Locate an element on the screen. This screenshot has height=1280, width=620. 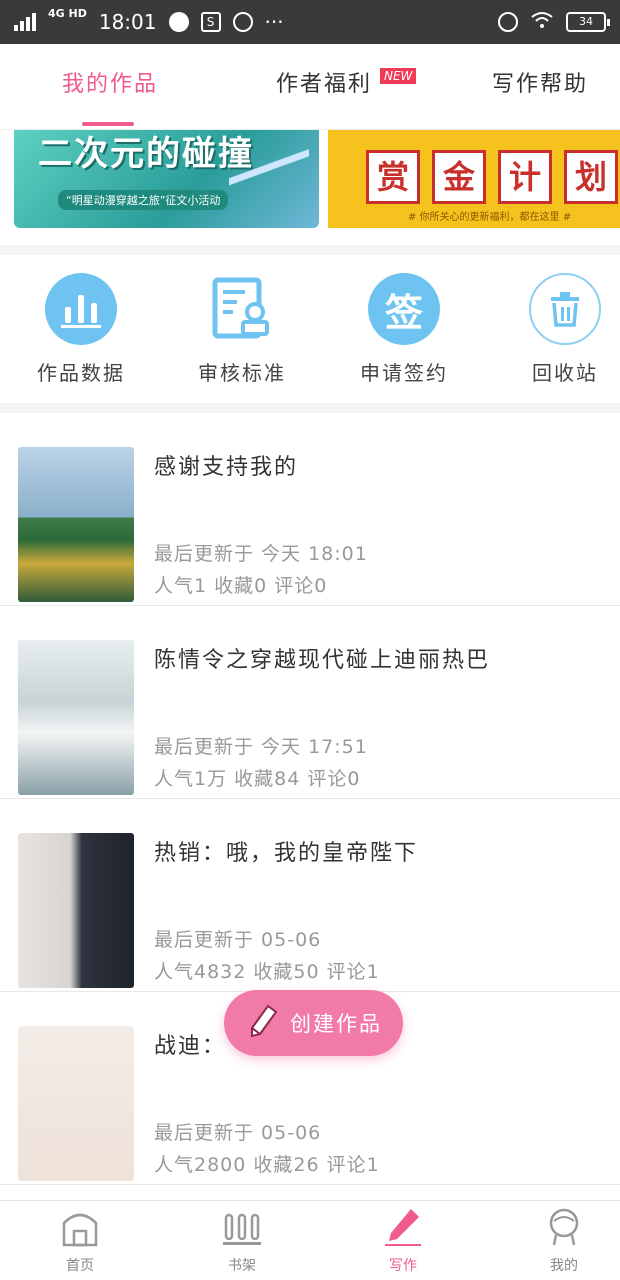
create-work-button: 创建作品 is located at coordinates (313, 1023).